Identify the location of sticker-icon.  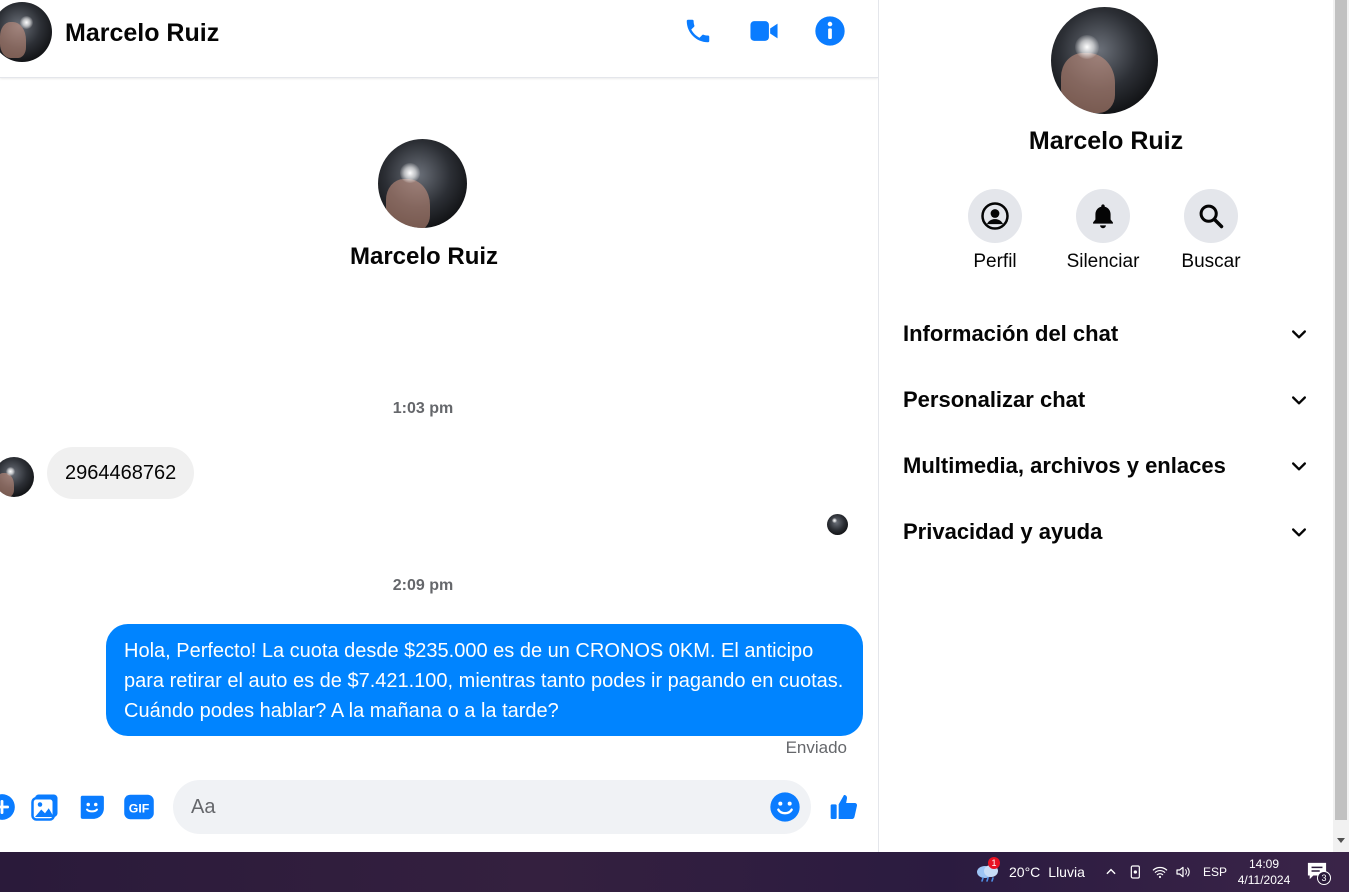
(92, 807).